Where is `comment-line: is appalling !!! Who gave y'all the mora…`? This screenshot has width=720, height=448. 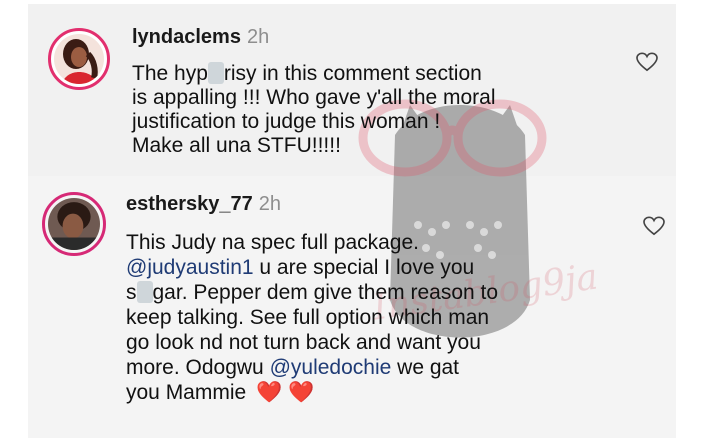 comment-line: is appalling !!! Who gave y'all the mora… is located at coordinates (314, 97).